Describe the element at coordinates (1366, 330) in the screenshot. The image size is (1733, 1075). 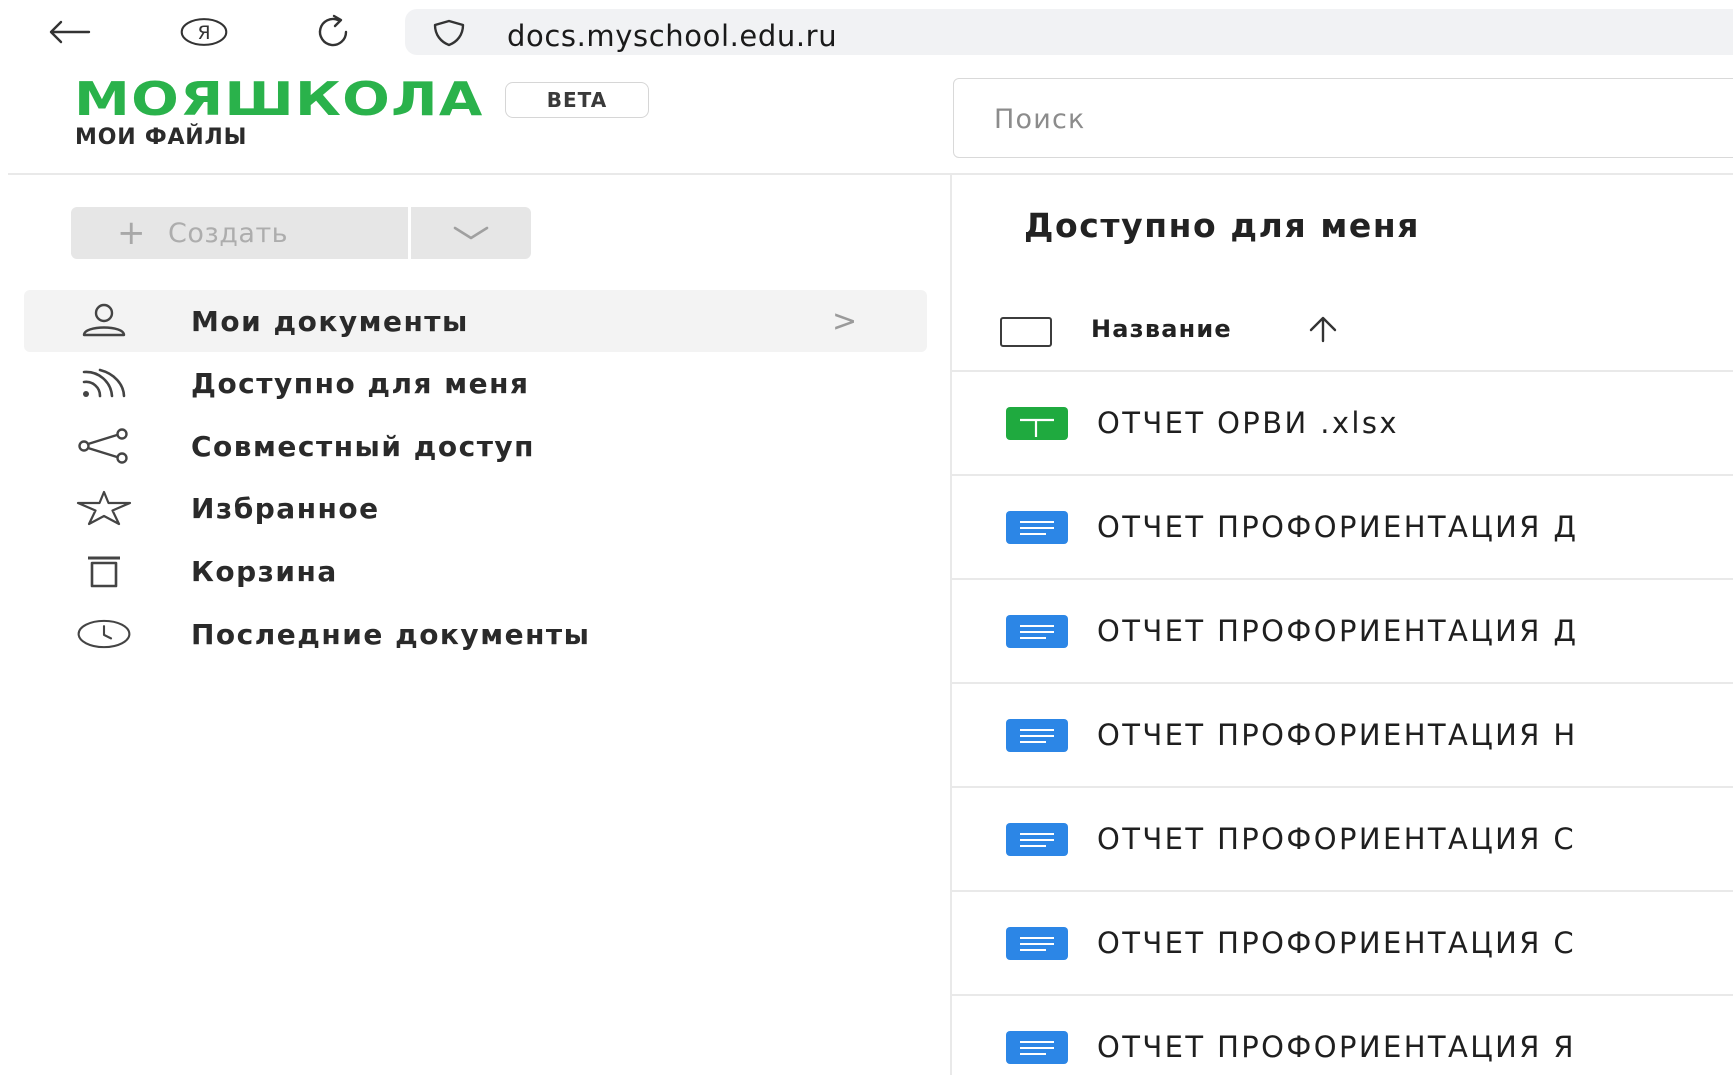
I see `table-header: Название` at that location.